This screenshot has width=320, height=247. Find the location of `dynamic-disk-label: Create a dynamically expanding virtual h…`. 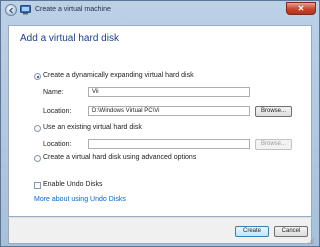

dynamic-disk-label: Create a dynamically expanding virtual h… is located at coordinates (118, 75).